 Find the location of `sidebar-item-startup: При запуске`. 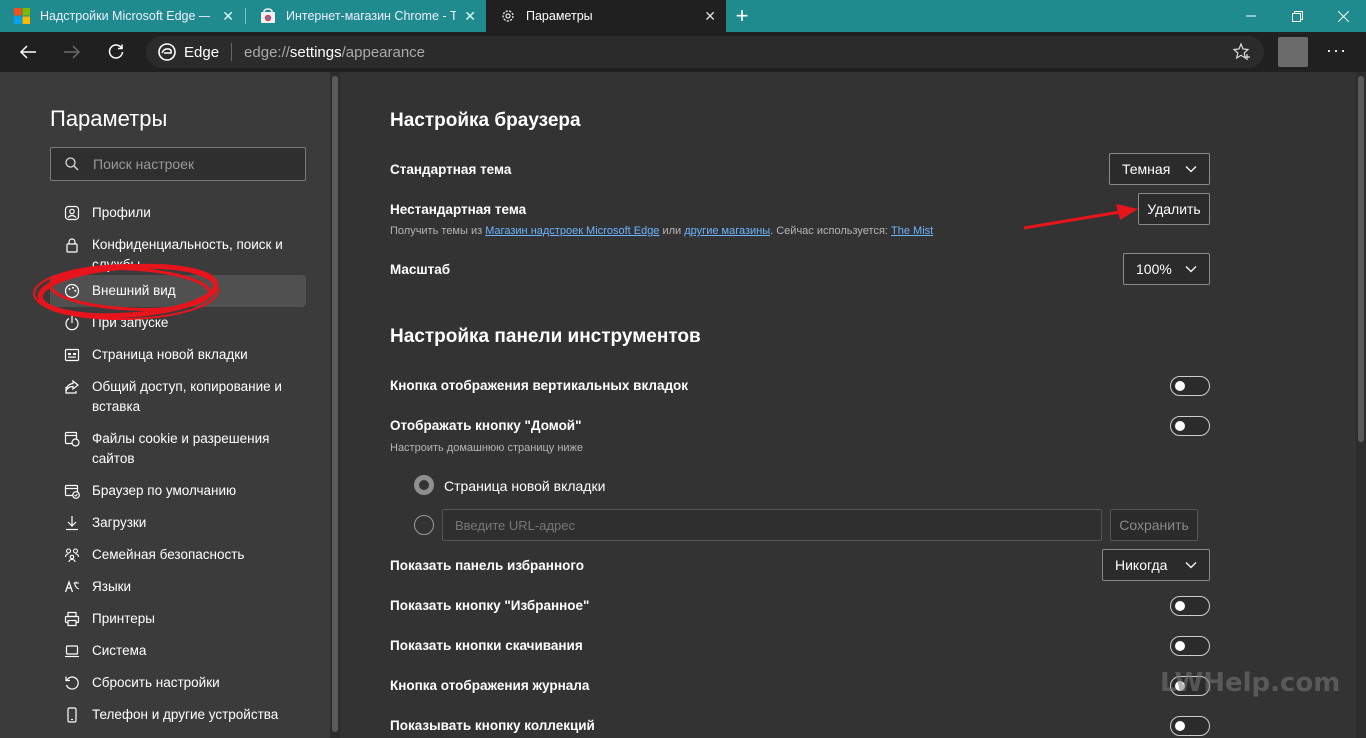

sidebar-item-startup: При запуске is located at coordinates (178, 323).